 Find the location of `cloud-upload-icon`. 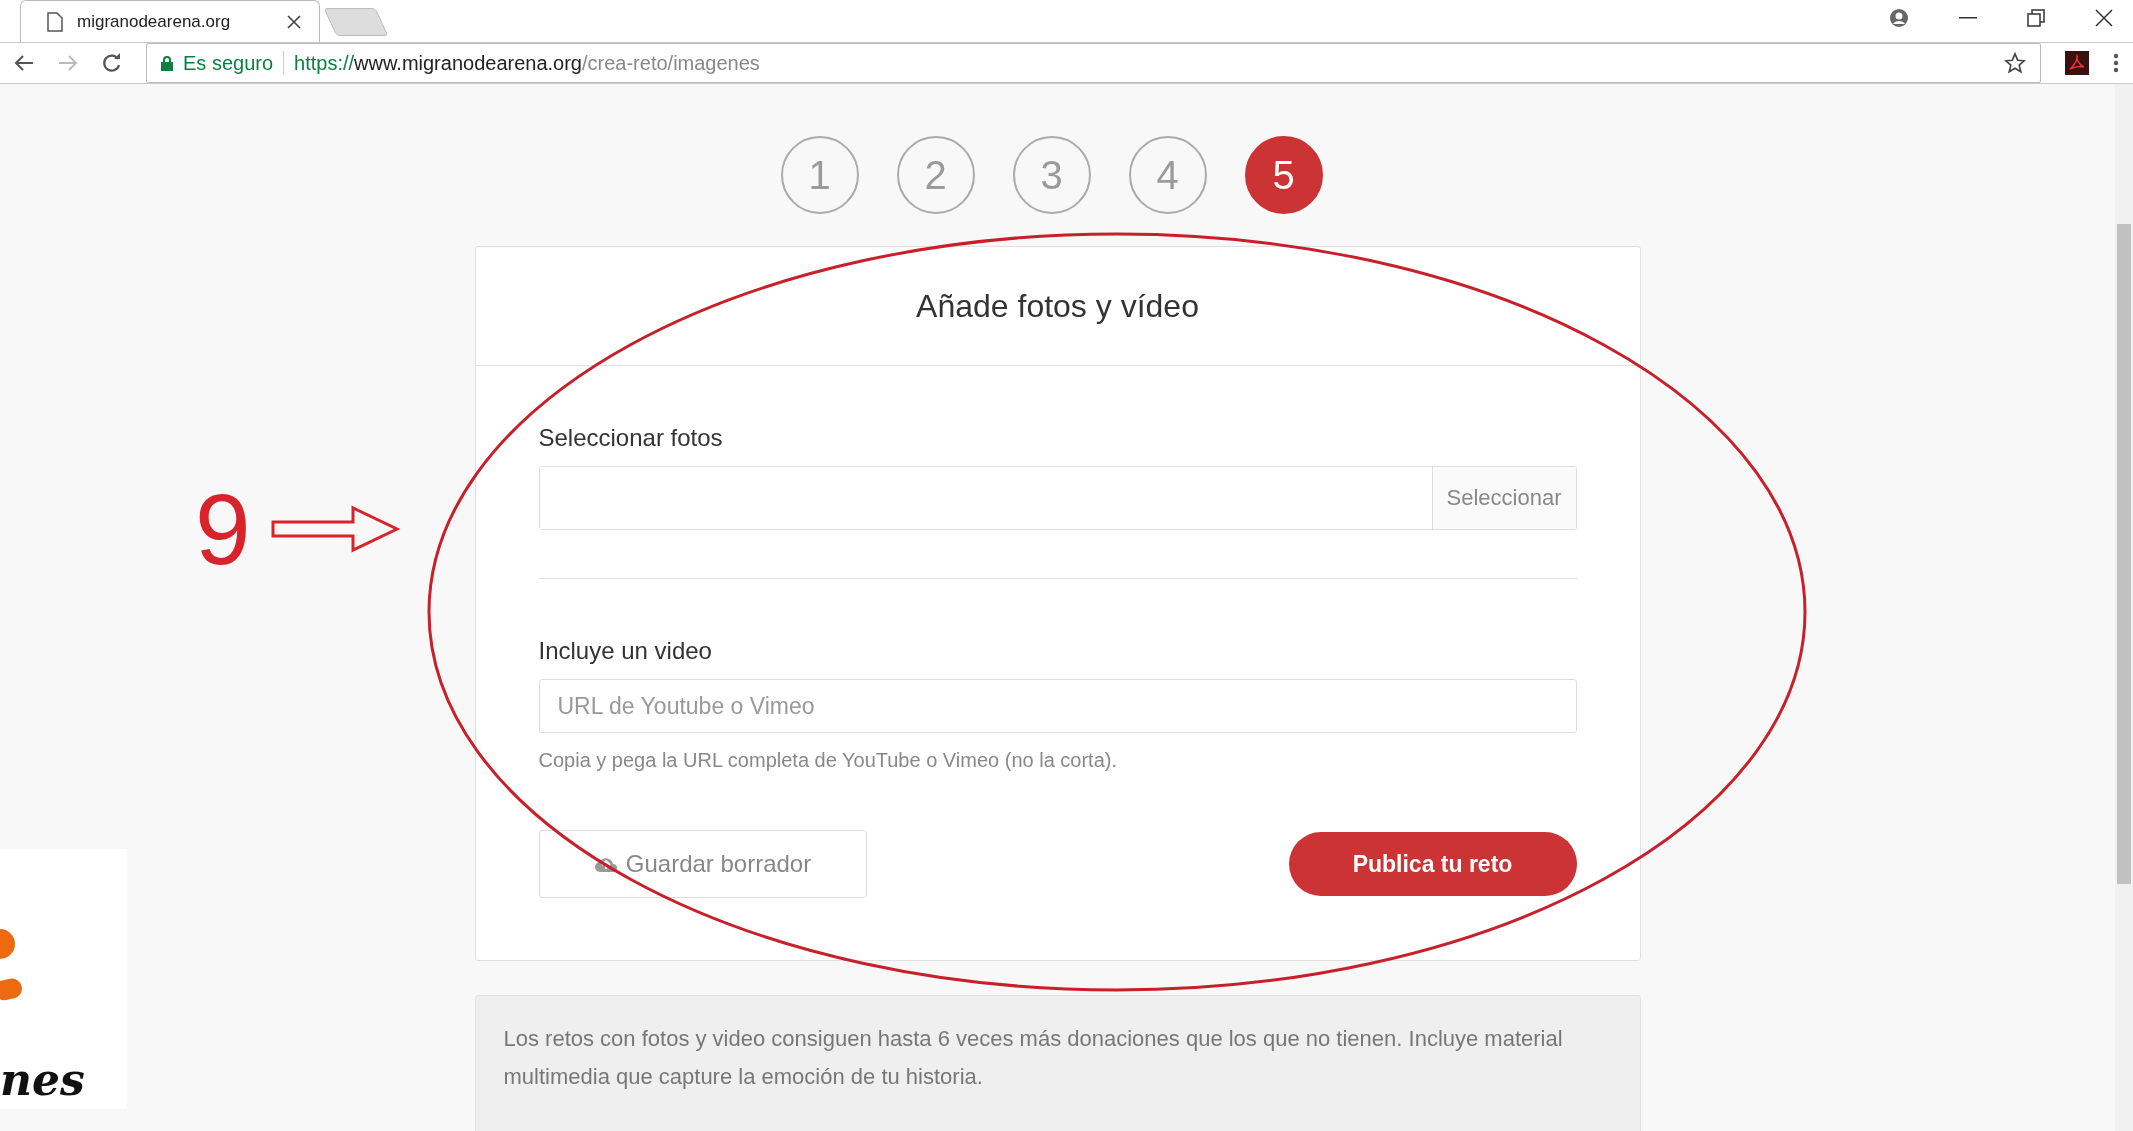

cloud-upload-icon is located at coordinates (605, 864).